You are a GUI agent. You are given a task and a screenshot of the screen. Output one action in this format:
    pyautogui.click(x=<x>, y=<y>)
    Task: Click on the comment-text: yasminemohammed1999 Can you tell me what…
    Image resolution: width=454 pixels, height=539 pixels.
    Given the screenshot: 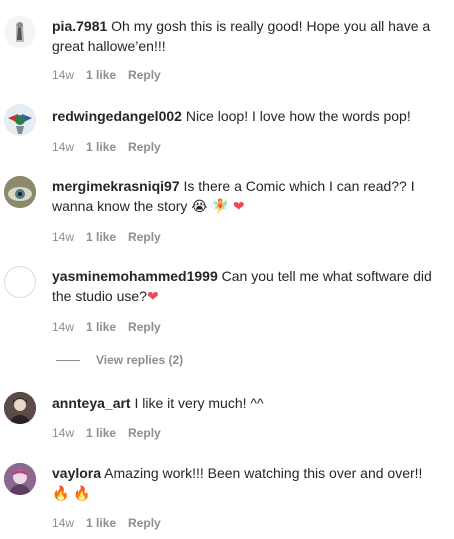 What is the action you would take?
    pyautogui.click(x=246, y=286)
    